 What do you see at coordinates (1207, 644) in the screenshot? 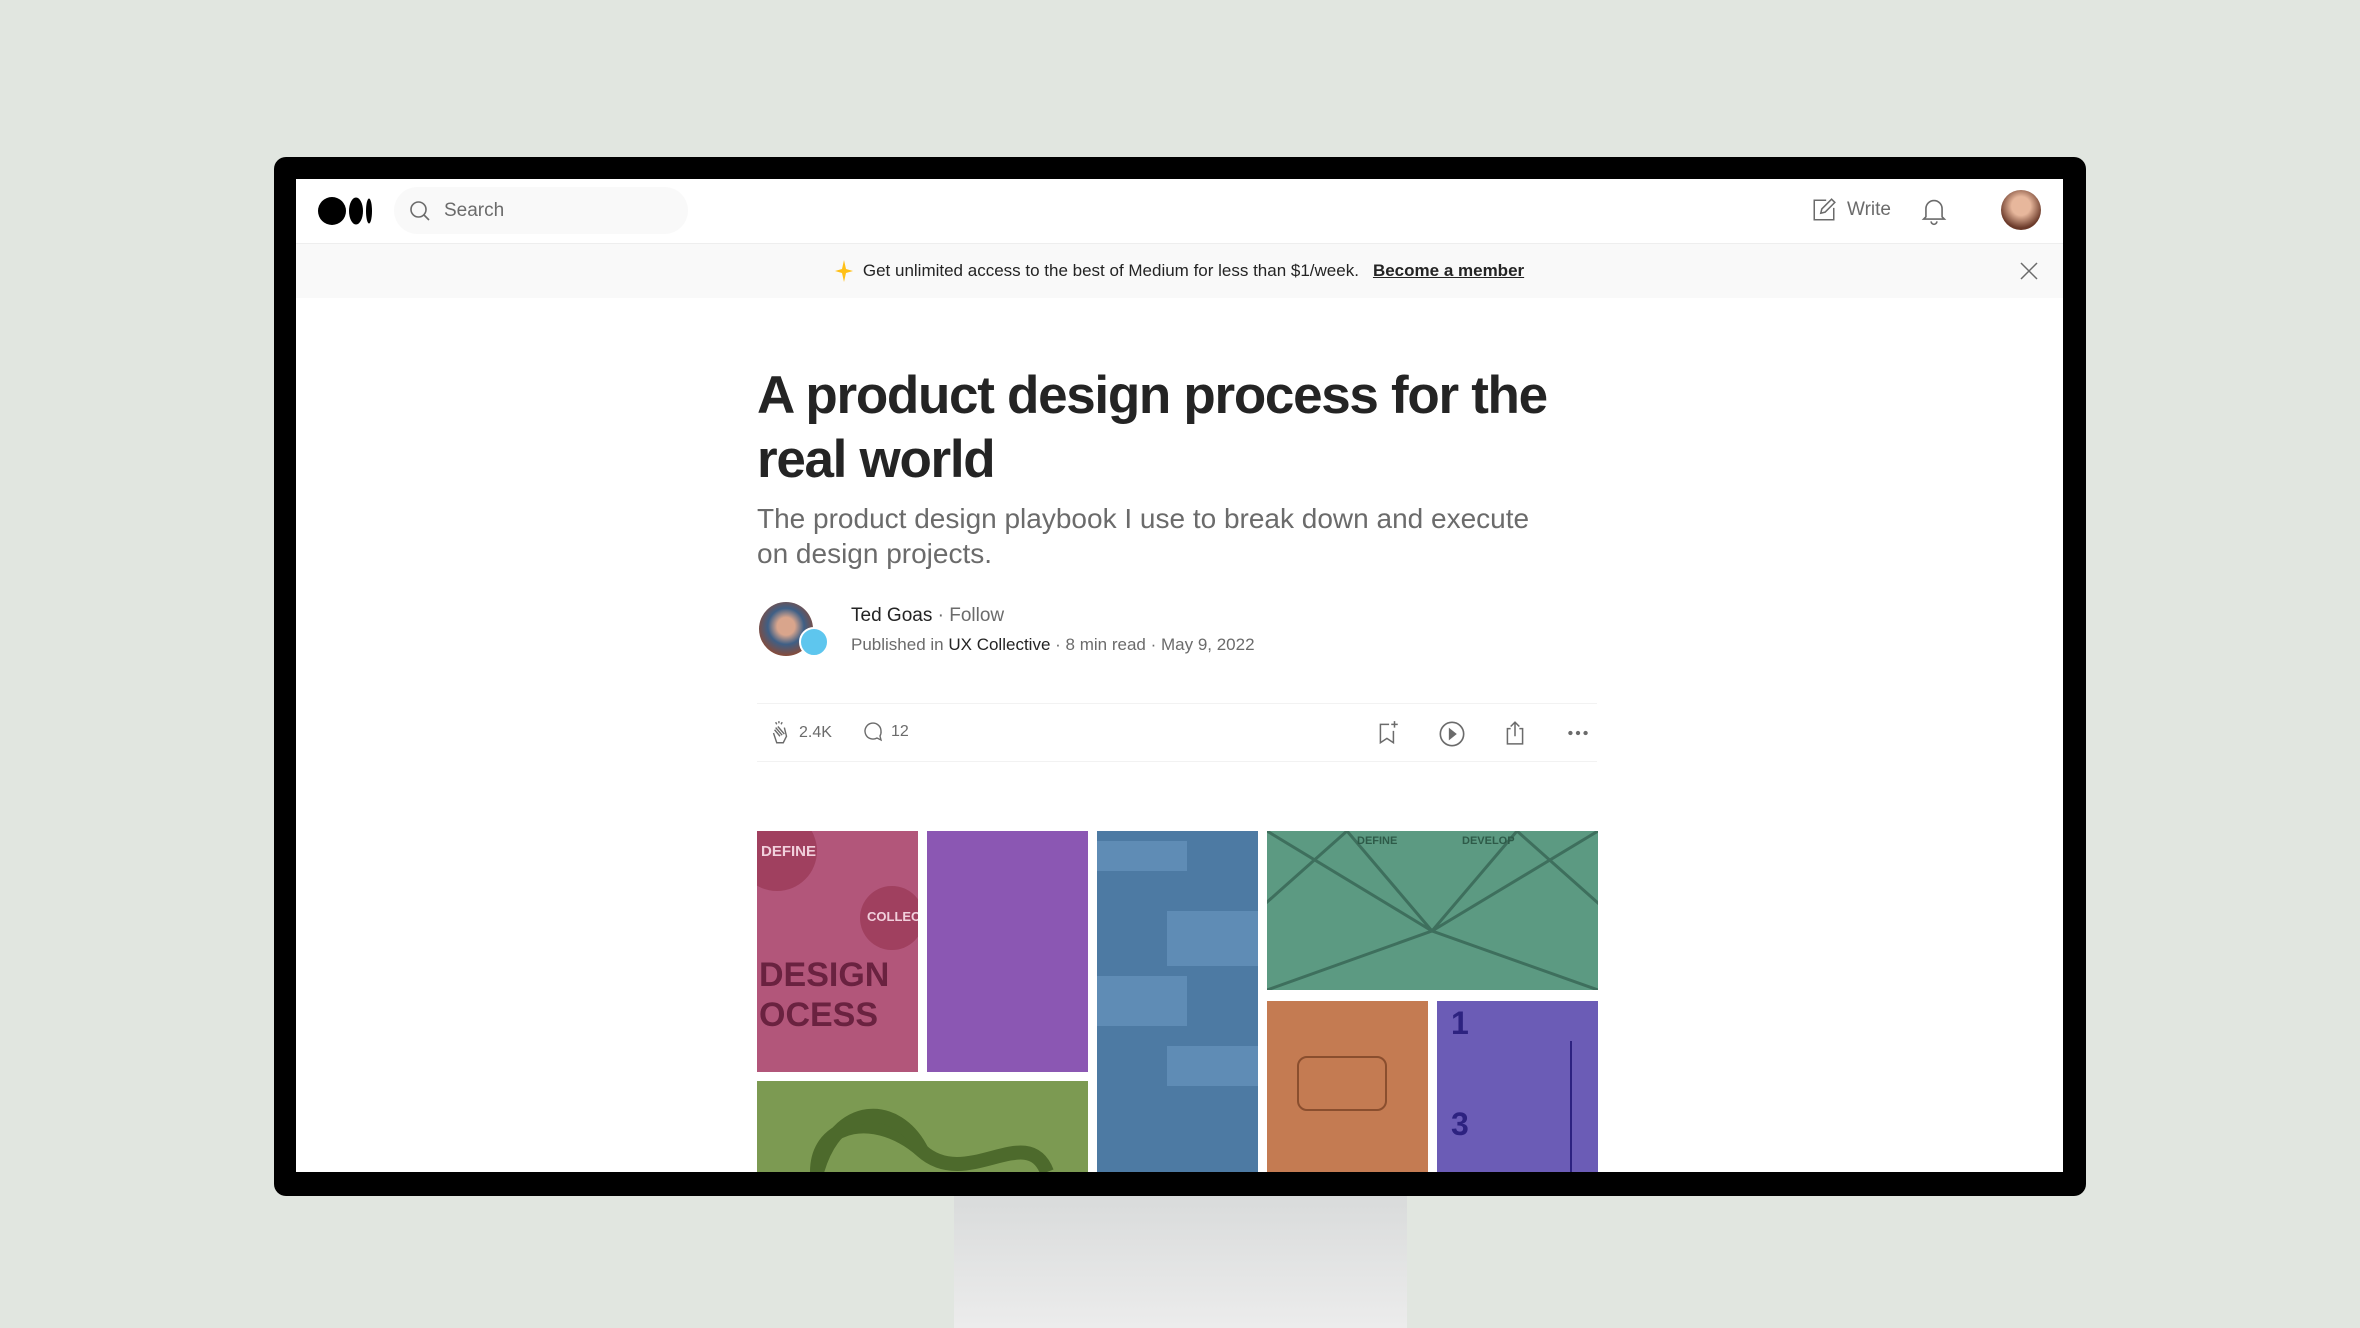
I see `publish-date: May 9, 2022` at bounding box center [1207, 644].